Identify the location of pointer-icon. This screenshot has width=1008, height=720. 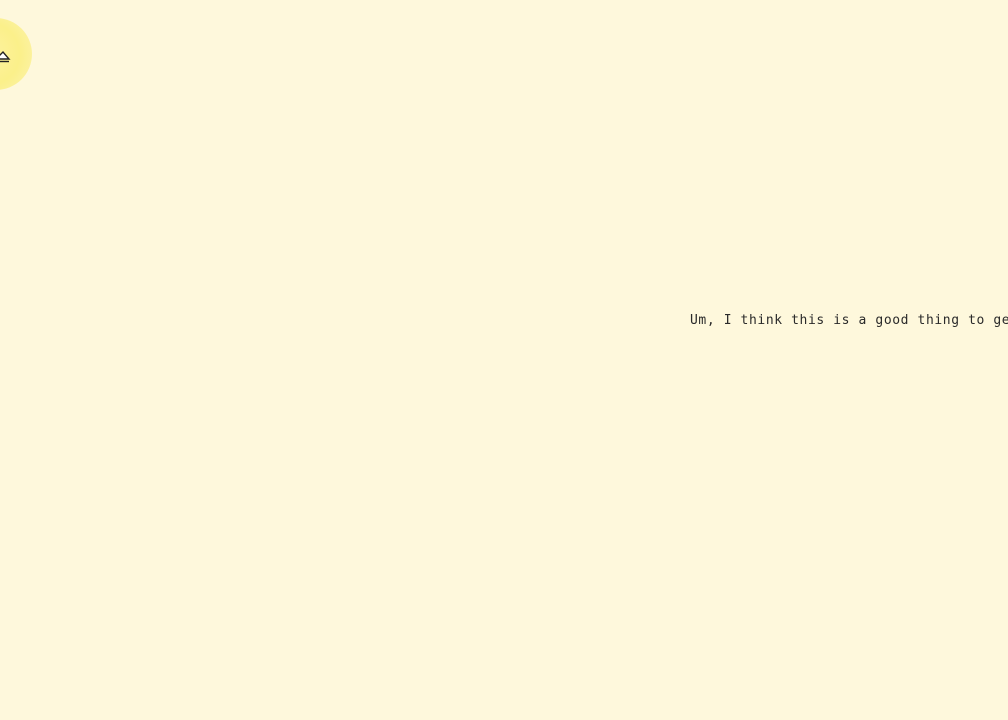
(5, 56).